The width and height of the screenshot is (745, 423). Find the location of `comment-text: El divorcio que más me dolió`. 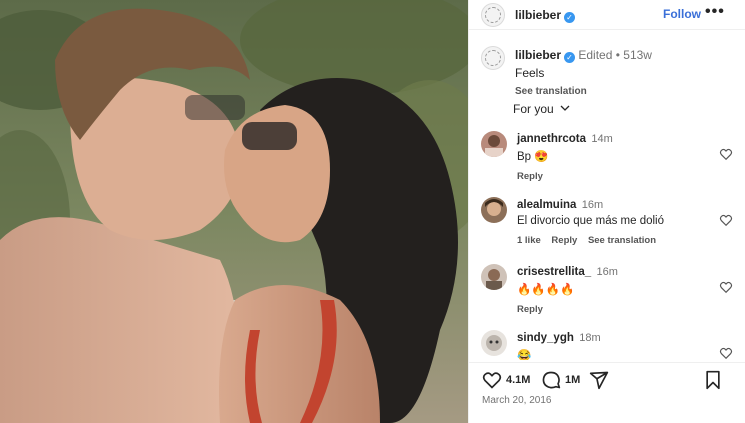

comment-text: El divorcio que más me dolió is located at coordinates (591, 221).